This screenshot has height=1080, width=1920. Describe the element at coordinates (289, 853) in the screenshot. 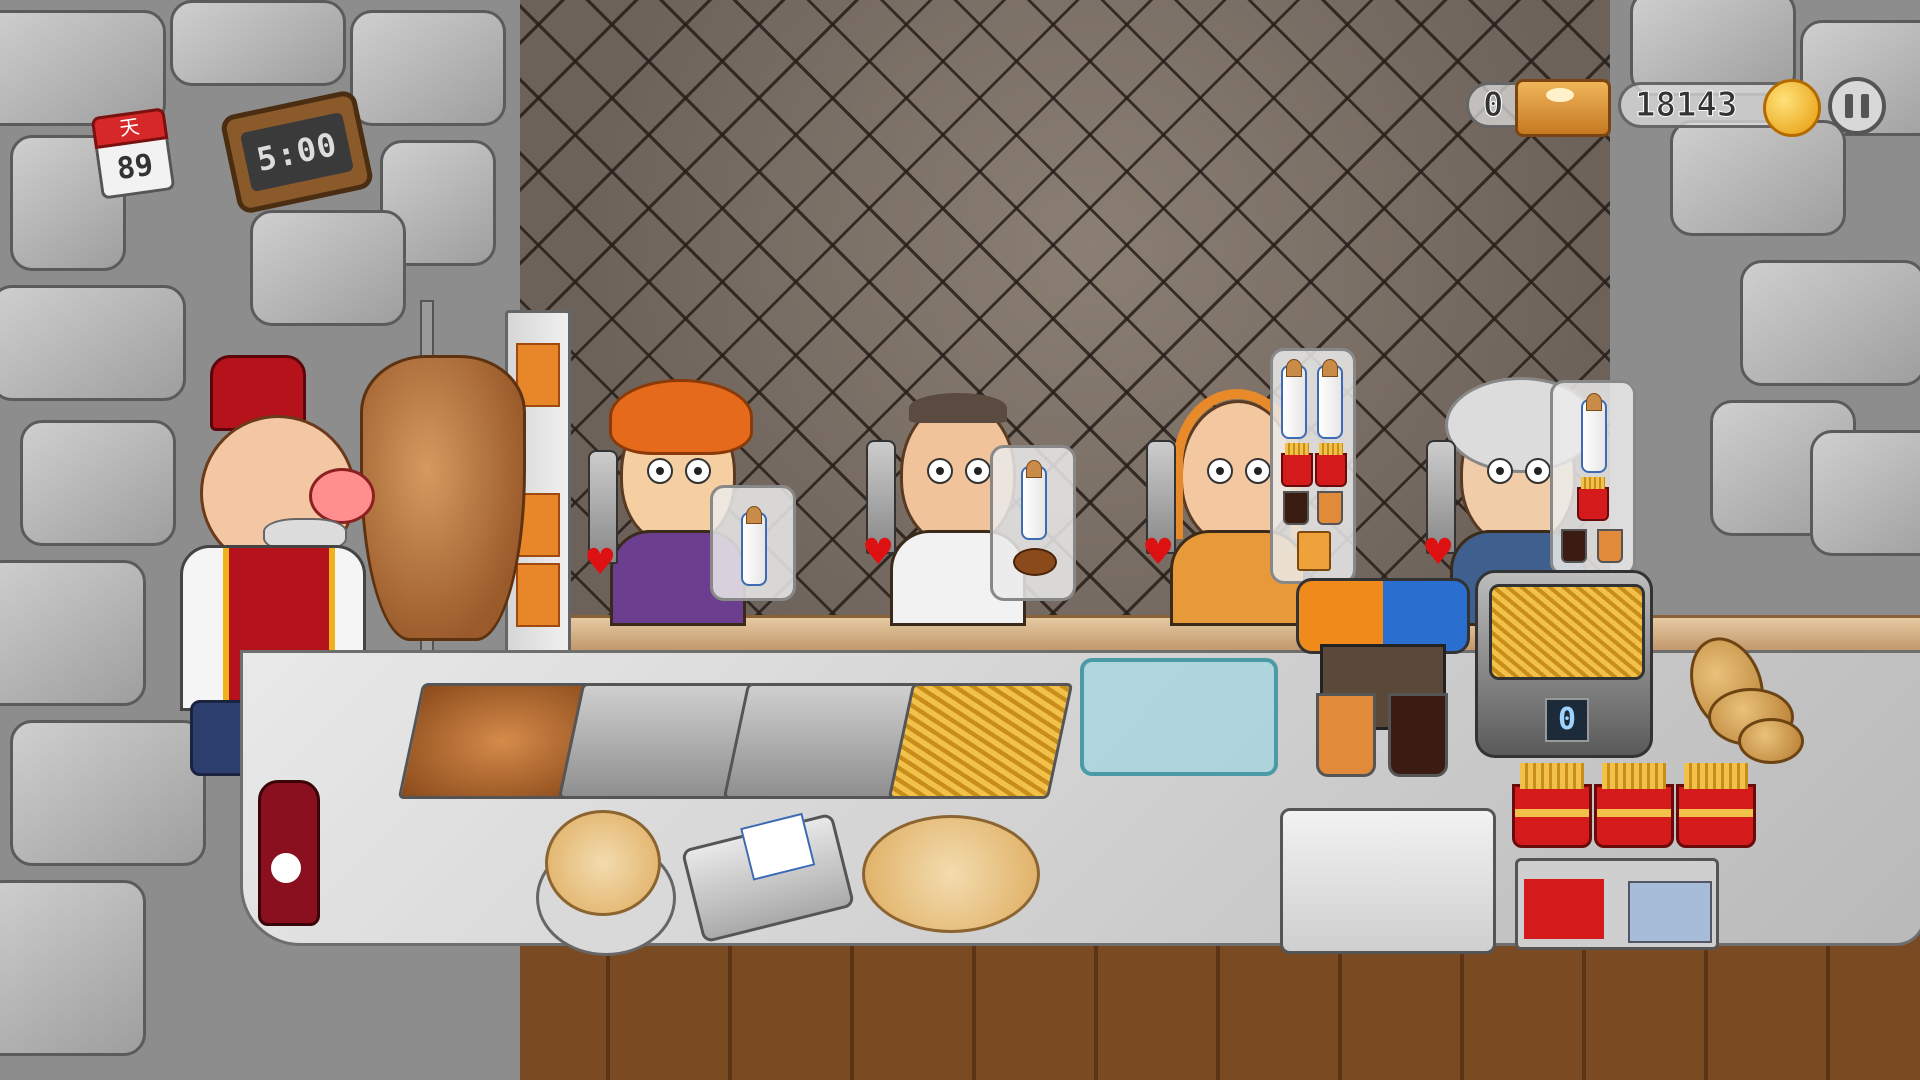

I see `pomegranate-sauce-bottle` at that location.